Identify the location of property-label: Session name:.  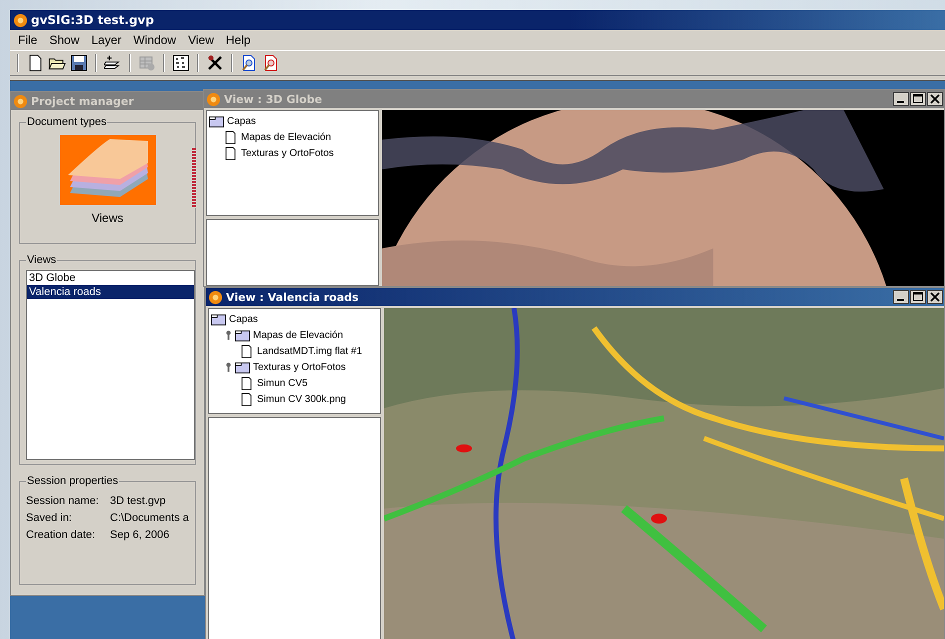
(63, 501).